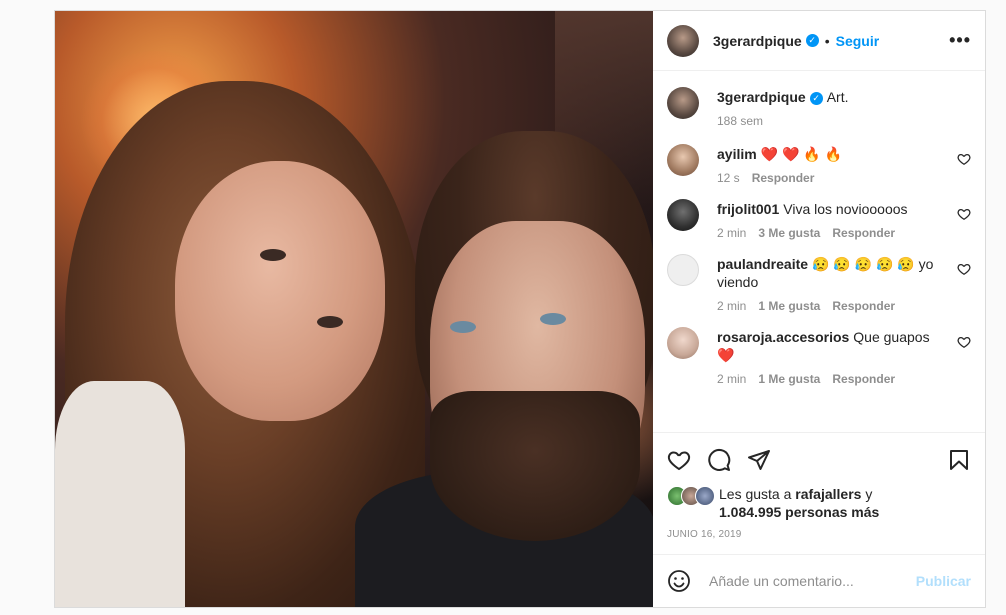  Describe the element at coordinates (535, 466) in the screenshot. I see `photo-man-beard` at that location.